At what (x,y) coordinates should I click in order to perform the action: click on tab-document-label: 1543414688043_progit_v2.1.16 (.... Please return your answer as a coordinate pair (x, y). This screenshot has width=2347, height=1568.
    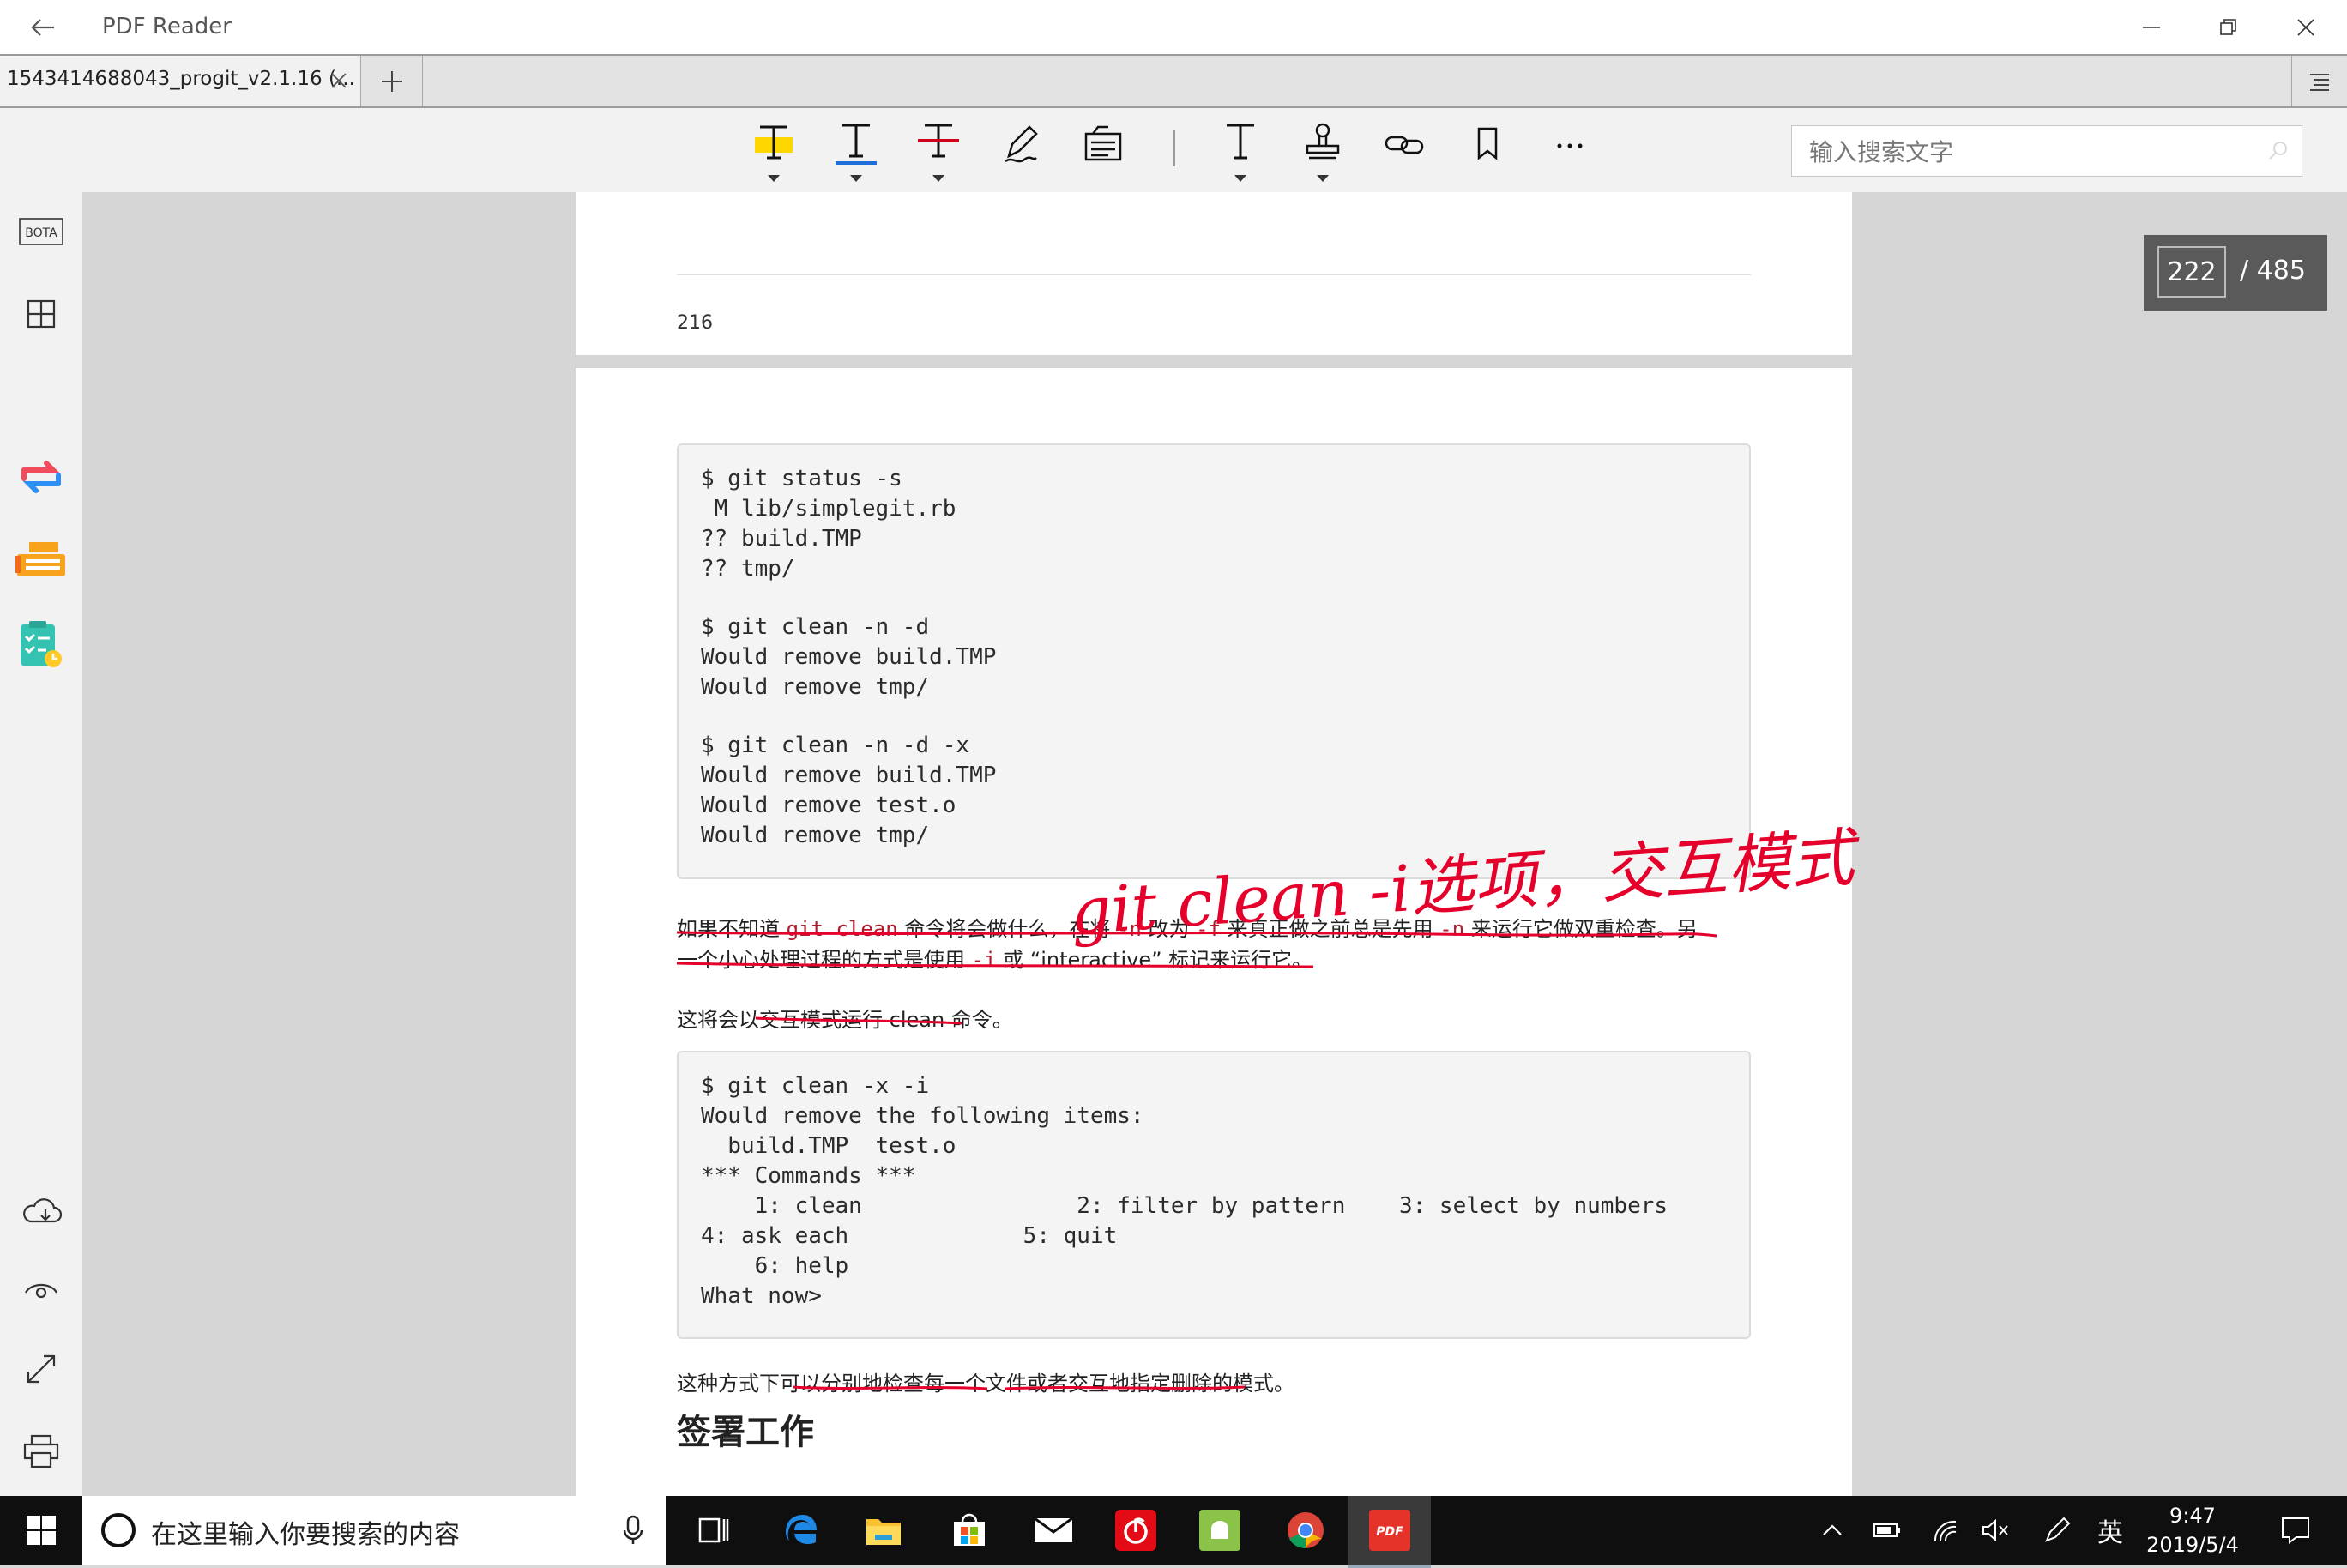
    Looking at the image, I should click on (181, 79).